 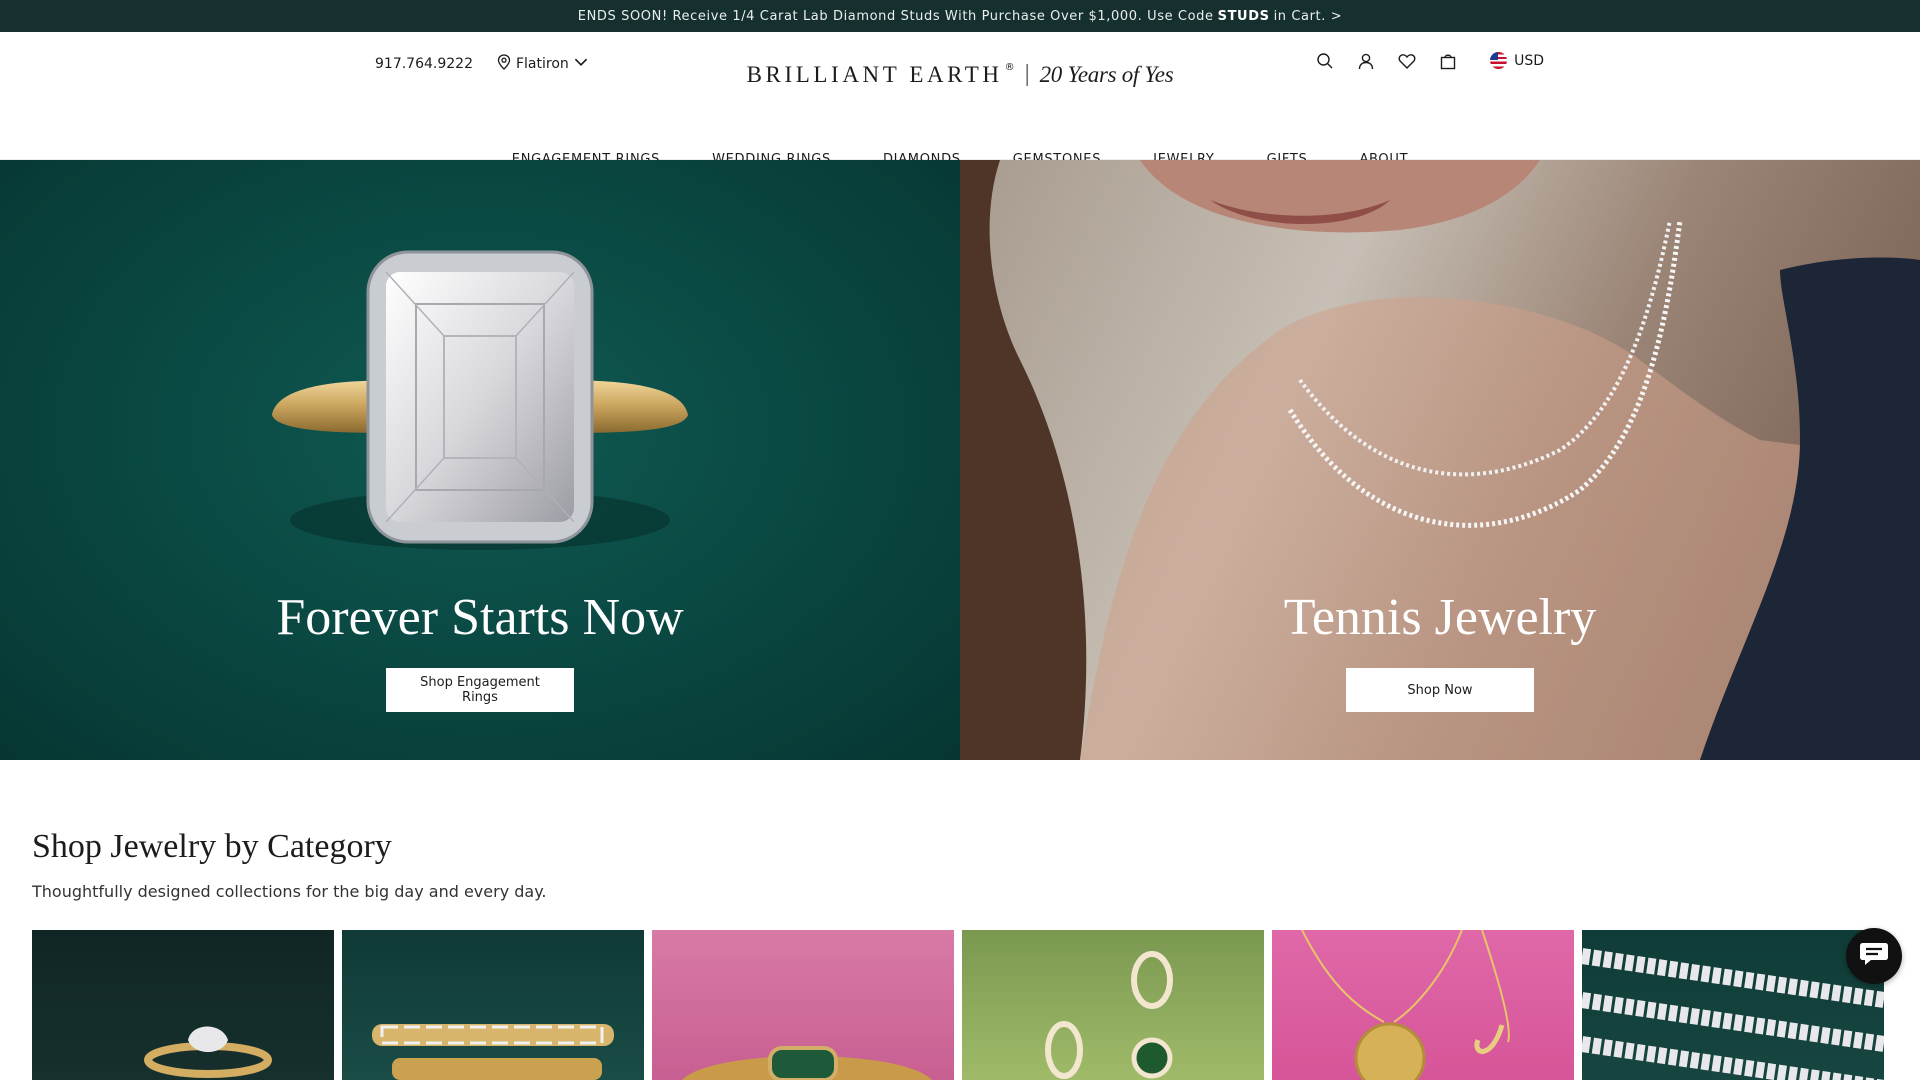 What do you see at coordinates (1365, 60) in the screenshot?
I see `account-icon` at bounding box center [1365, 60].